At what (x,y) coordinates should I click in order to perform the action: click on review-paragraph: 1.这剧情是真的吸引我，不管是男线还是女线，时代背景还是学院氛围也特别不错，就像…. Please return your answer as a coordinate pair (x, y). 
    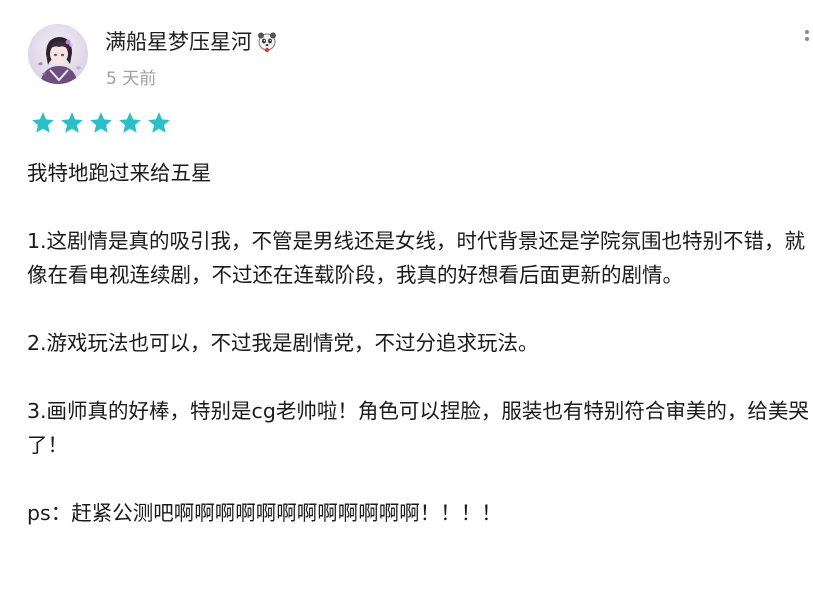
    Looking at the image, I should click on (416, 258).